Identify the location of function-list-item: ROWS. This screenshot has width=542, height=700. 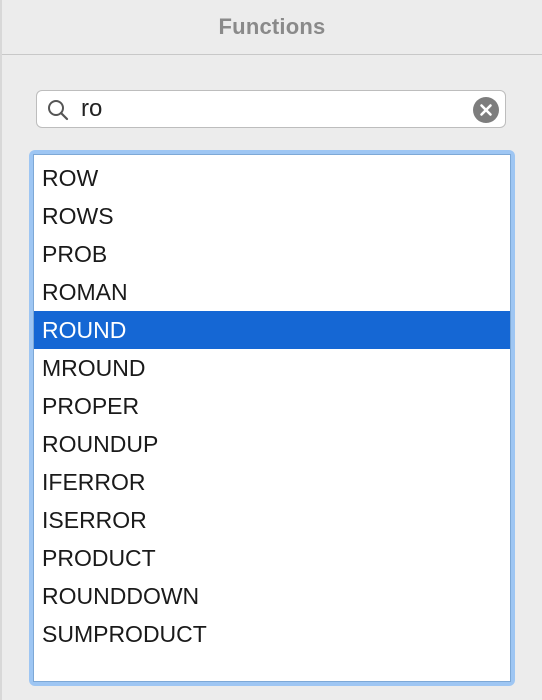
(272, 216).